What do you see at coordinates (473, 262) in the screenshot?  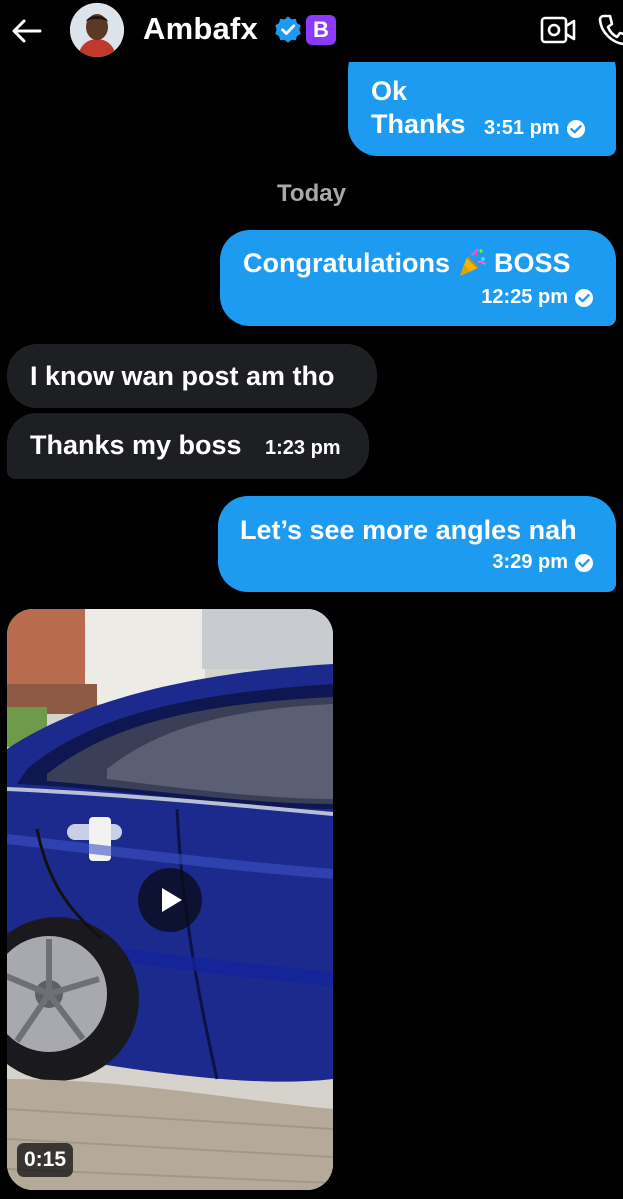 I see `party-popper-emoji-icon` at bounding box center [473, 262].